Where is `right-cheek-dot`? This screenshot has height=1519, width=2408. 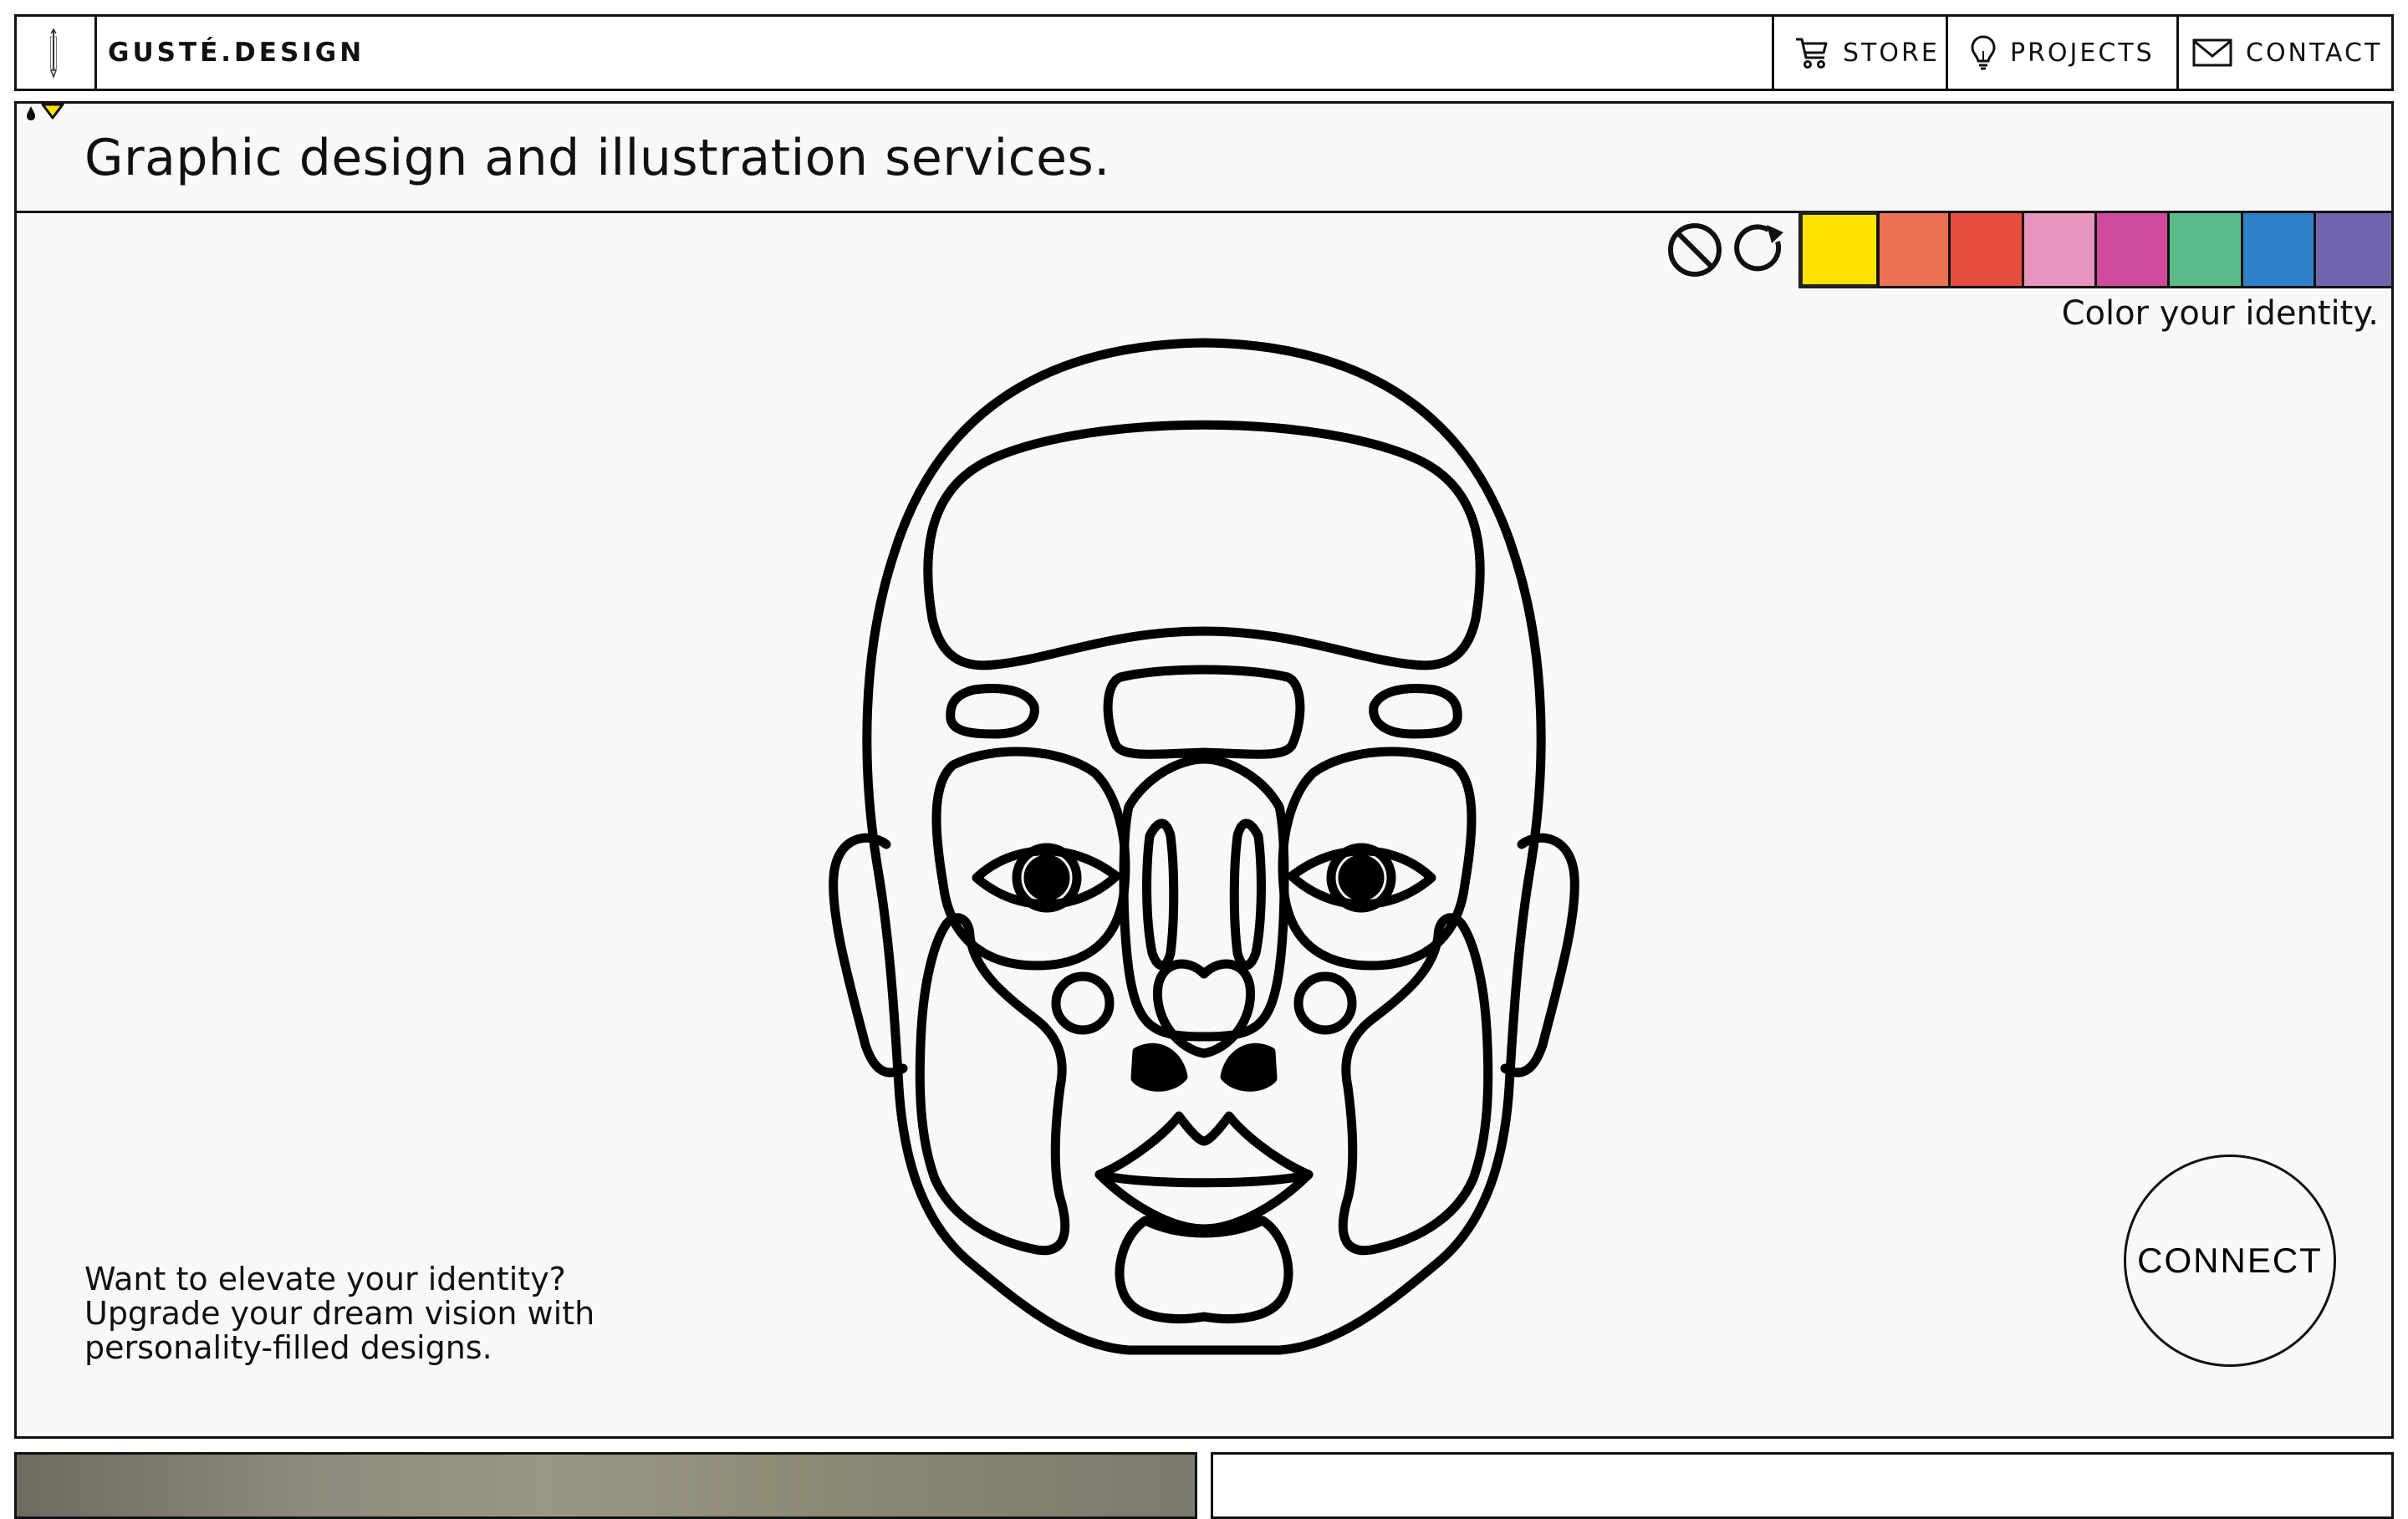
right-cheek-dot is located at coordinates (1325, 1003).